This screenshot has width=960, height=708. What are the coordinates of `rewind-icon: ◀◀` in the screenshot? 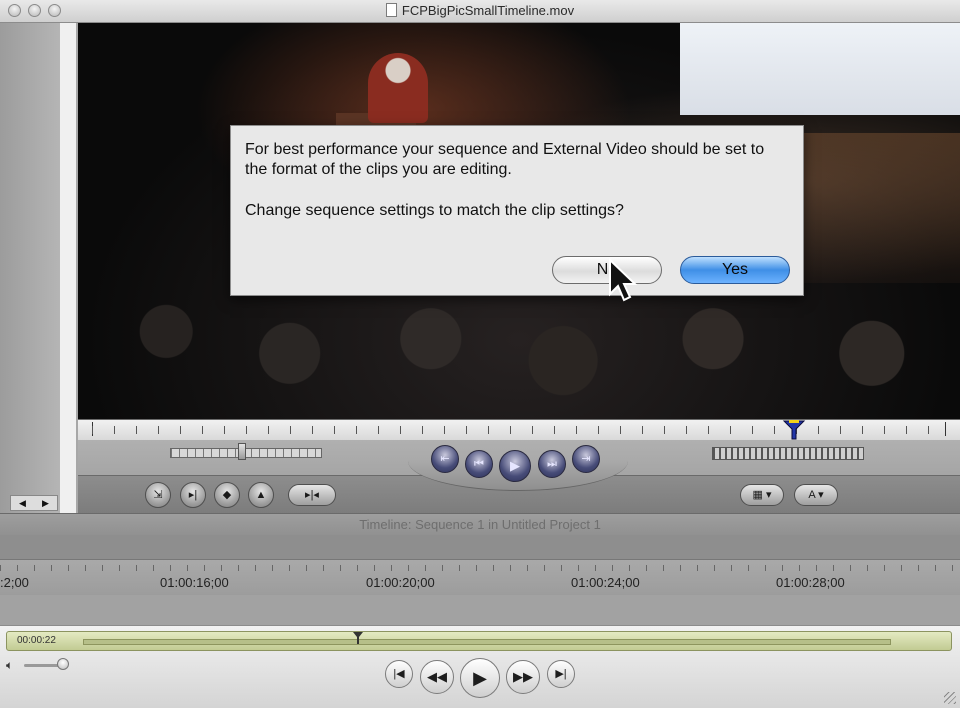 It's located at (437, 676).